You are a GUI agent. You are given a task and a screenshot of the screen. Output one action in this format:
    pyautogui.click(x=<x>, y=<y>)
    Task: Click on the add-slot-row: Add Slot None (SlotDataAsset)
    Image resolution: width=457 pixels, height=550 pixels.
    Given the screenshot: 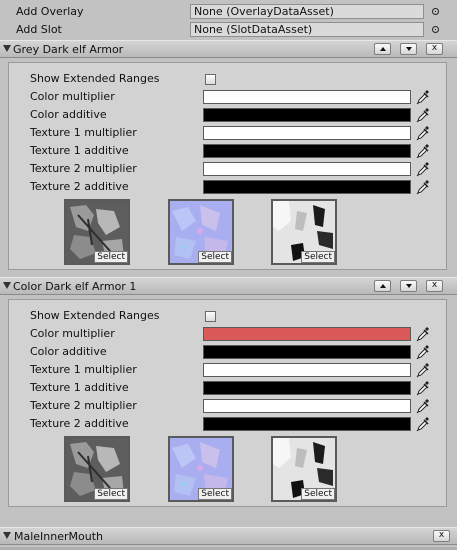 What is the action you would take?
    pyautogui.click(x=228, y=30)
    